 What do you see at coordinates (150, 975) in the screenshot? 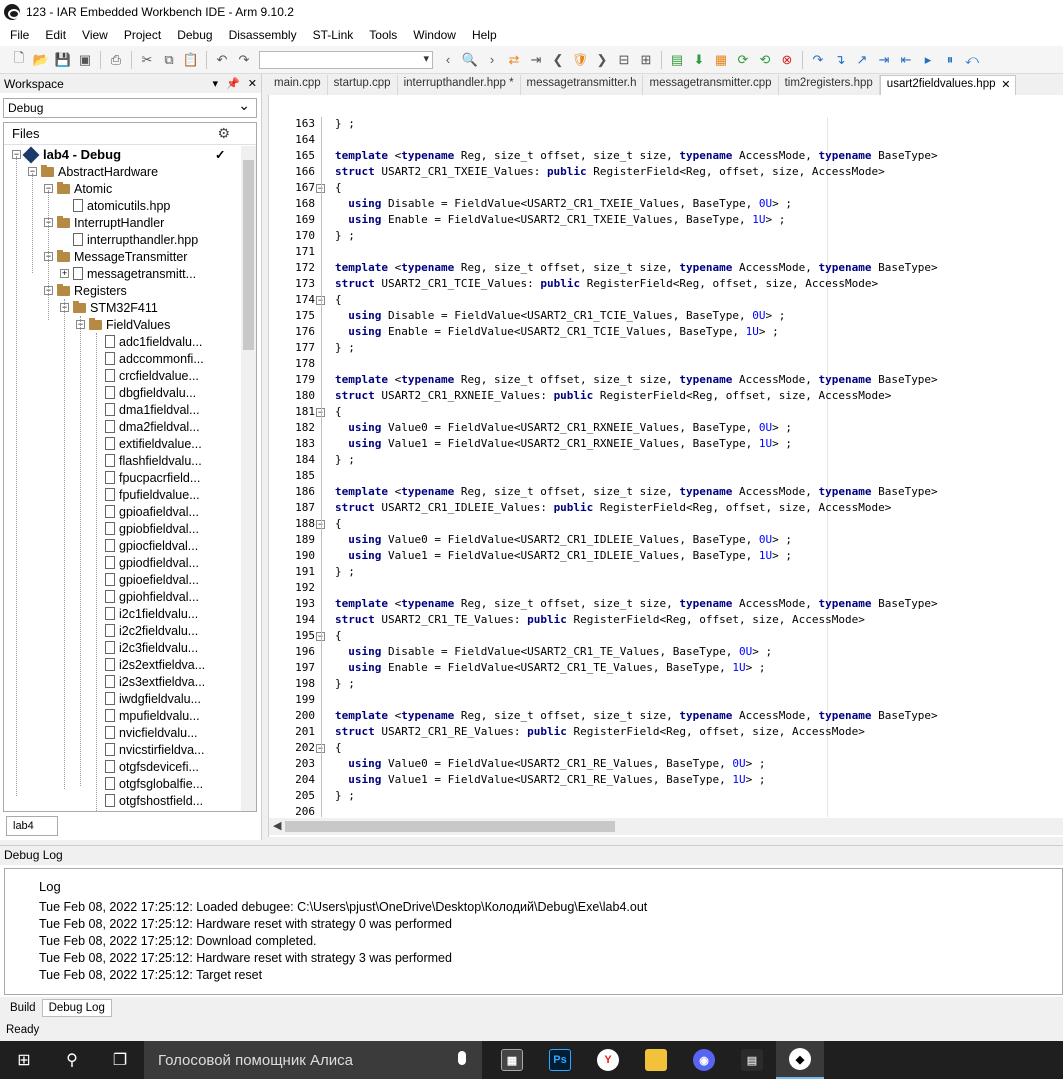
I see `log-entry: Tue Feb 08, 2022 17:25:12: Target reset` at bounding box center [150, 975].